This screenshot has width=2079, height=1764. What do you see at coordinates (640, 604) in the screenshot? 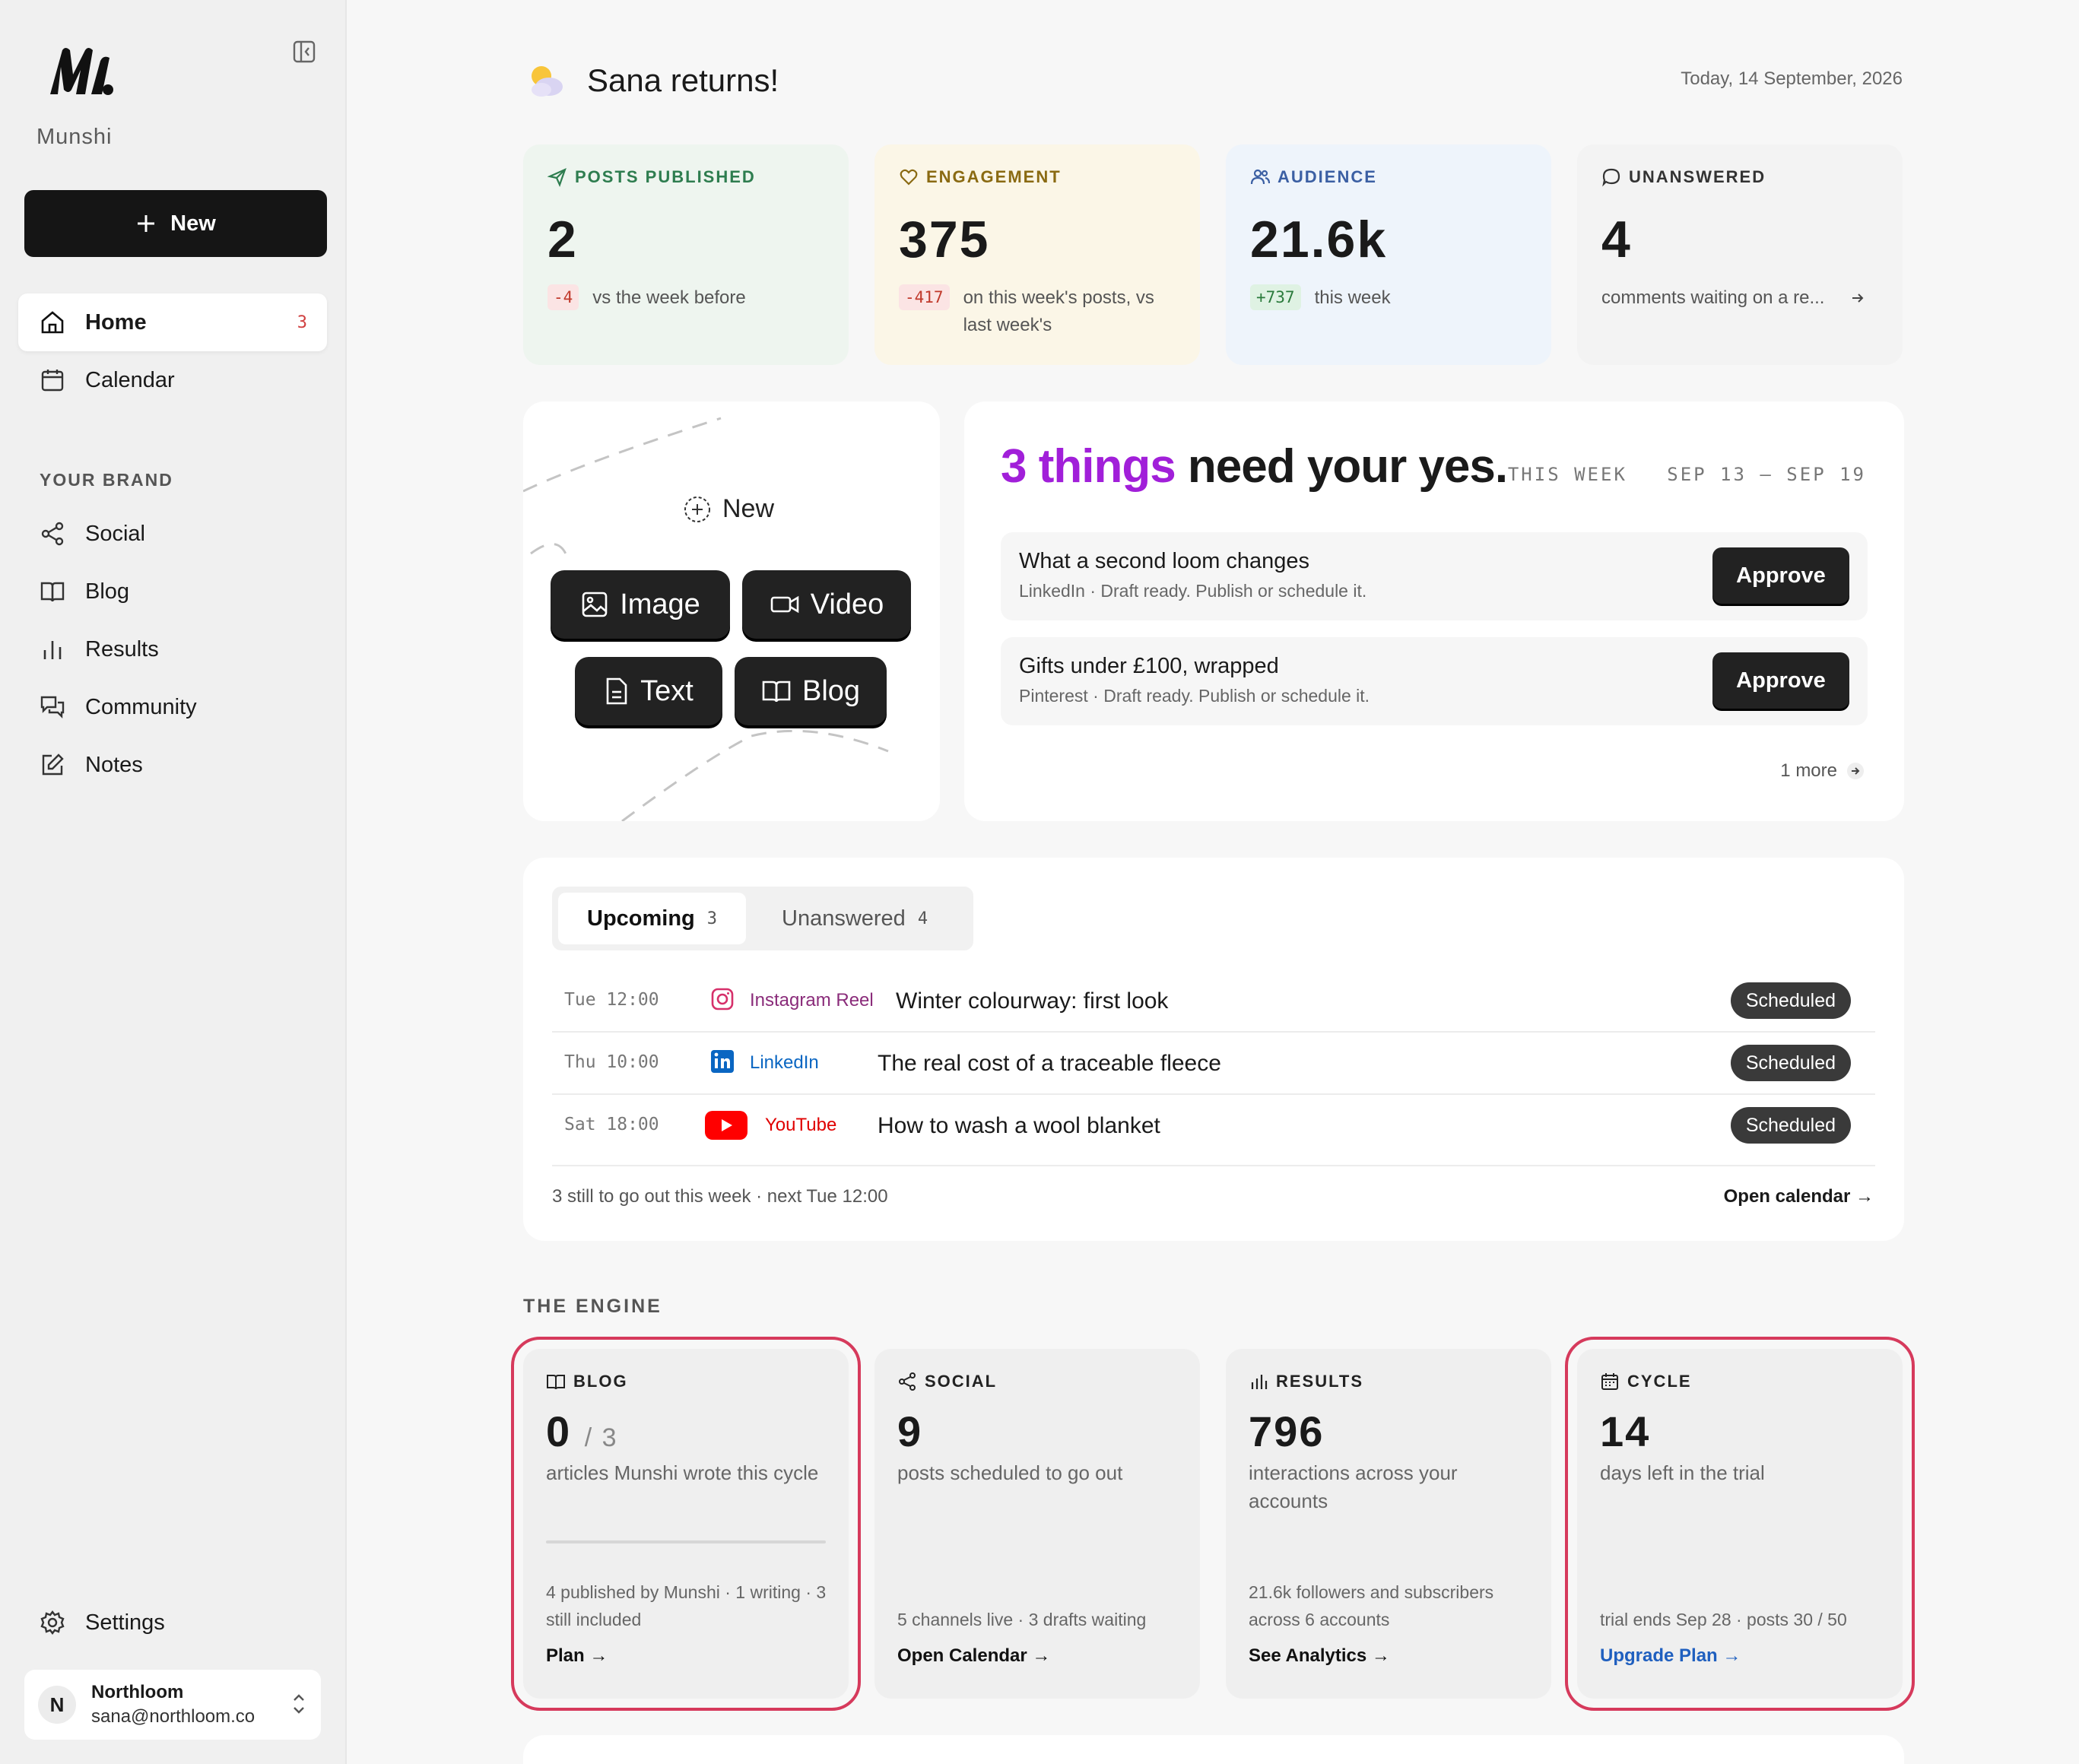
I see `create-image-button: Image` at bounding box center [640, 604].